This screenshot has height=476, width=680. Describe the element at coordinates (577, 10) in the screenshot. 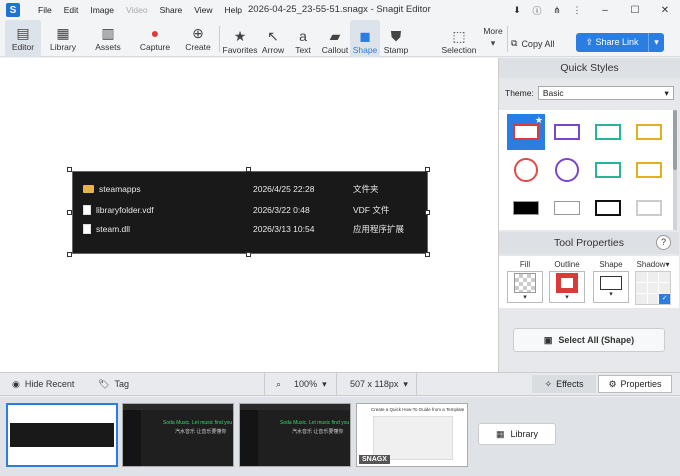

I see `more-options-icon: ⋮` at that location.